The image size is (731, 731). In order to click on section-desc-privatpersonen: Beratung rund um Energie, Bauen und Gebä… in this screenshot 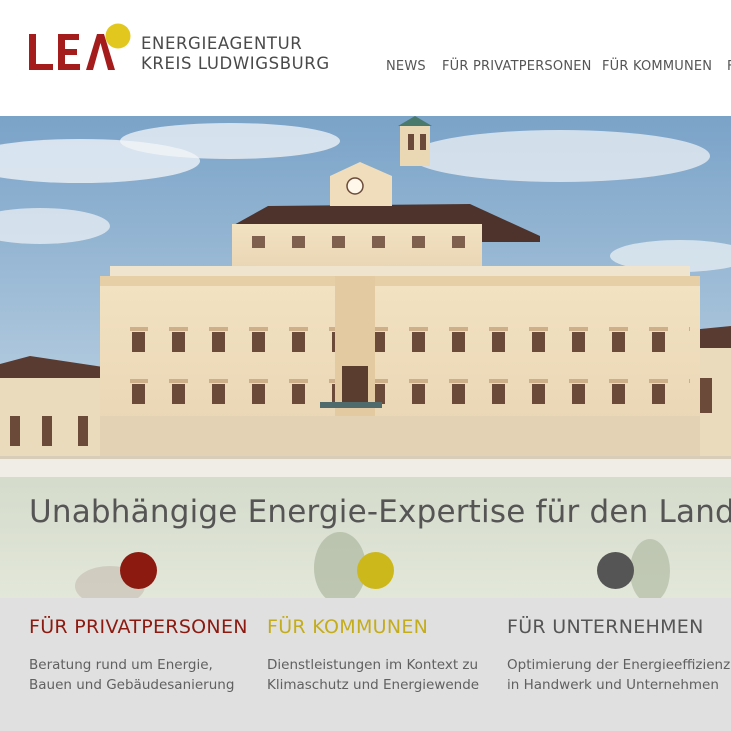, I will do `click(138, 675)`.